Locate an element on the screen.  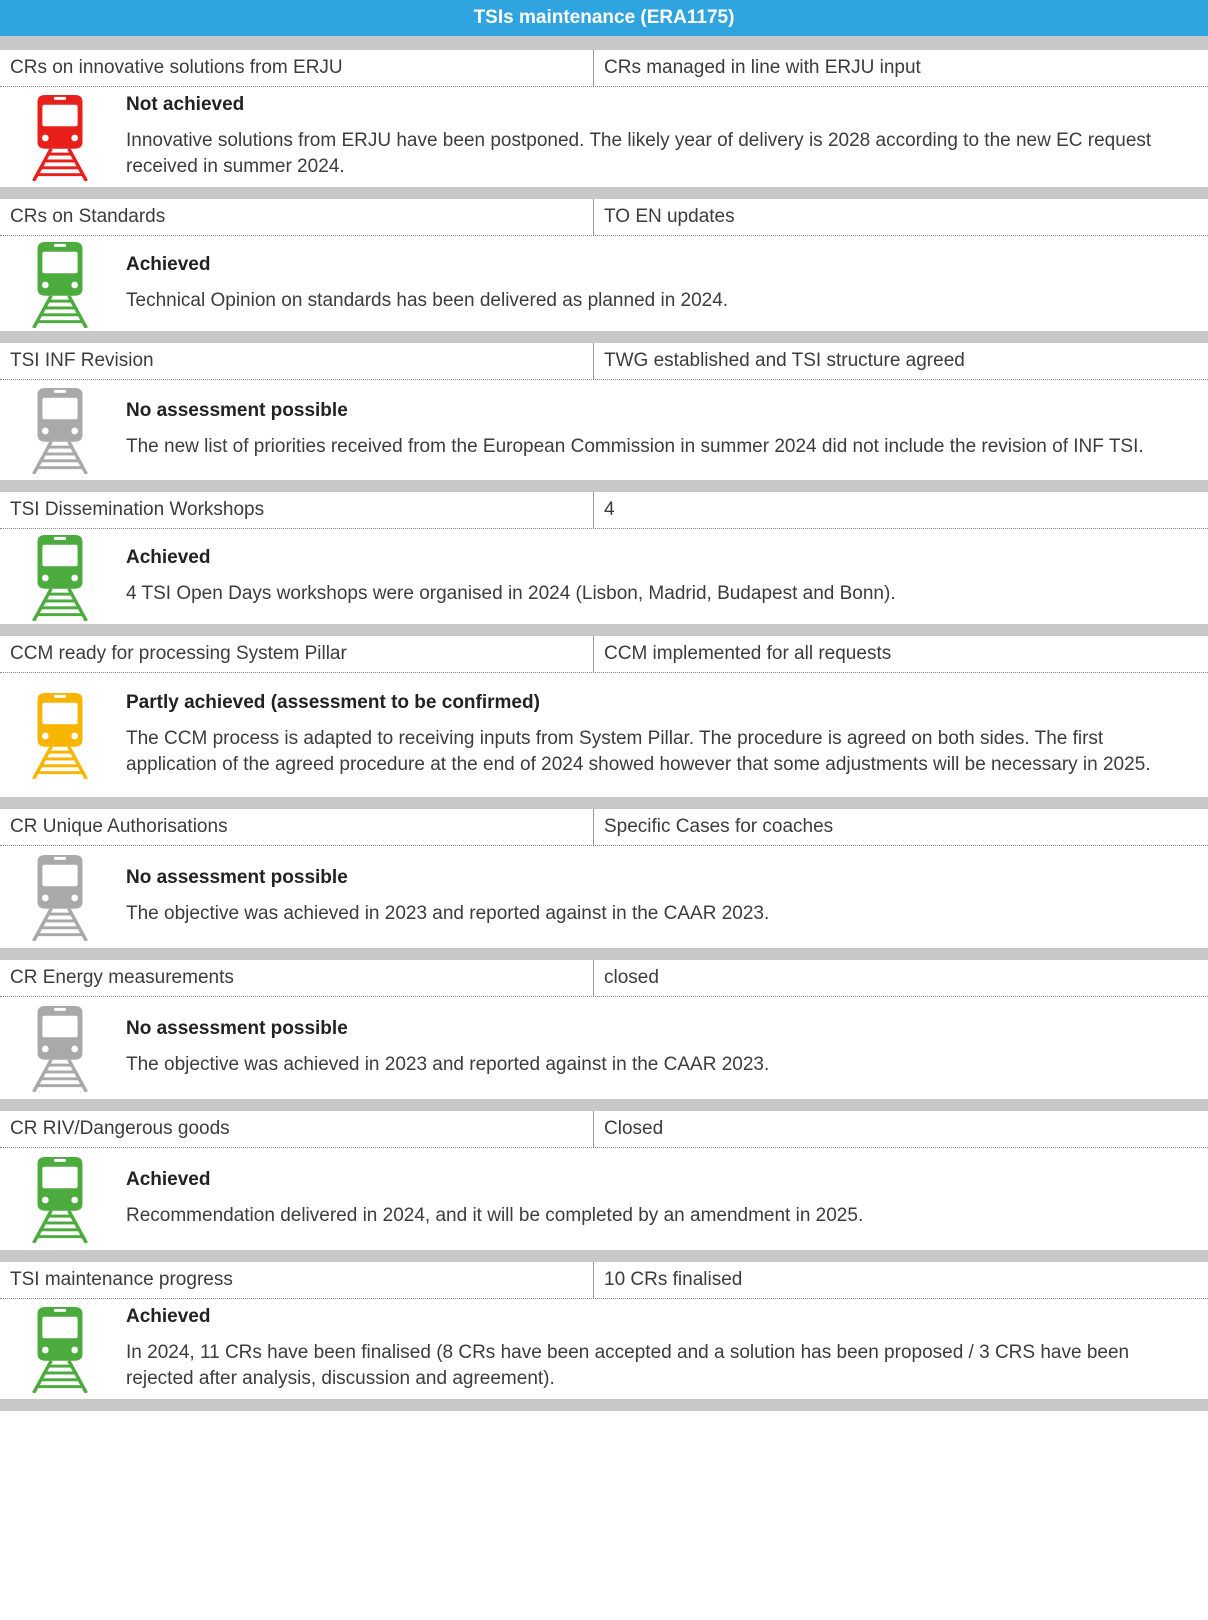
kpi-row: CR Energy measurements closed is located at coordinates (604, 978).